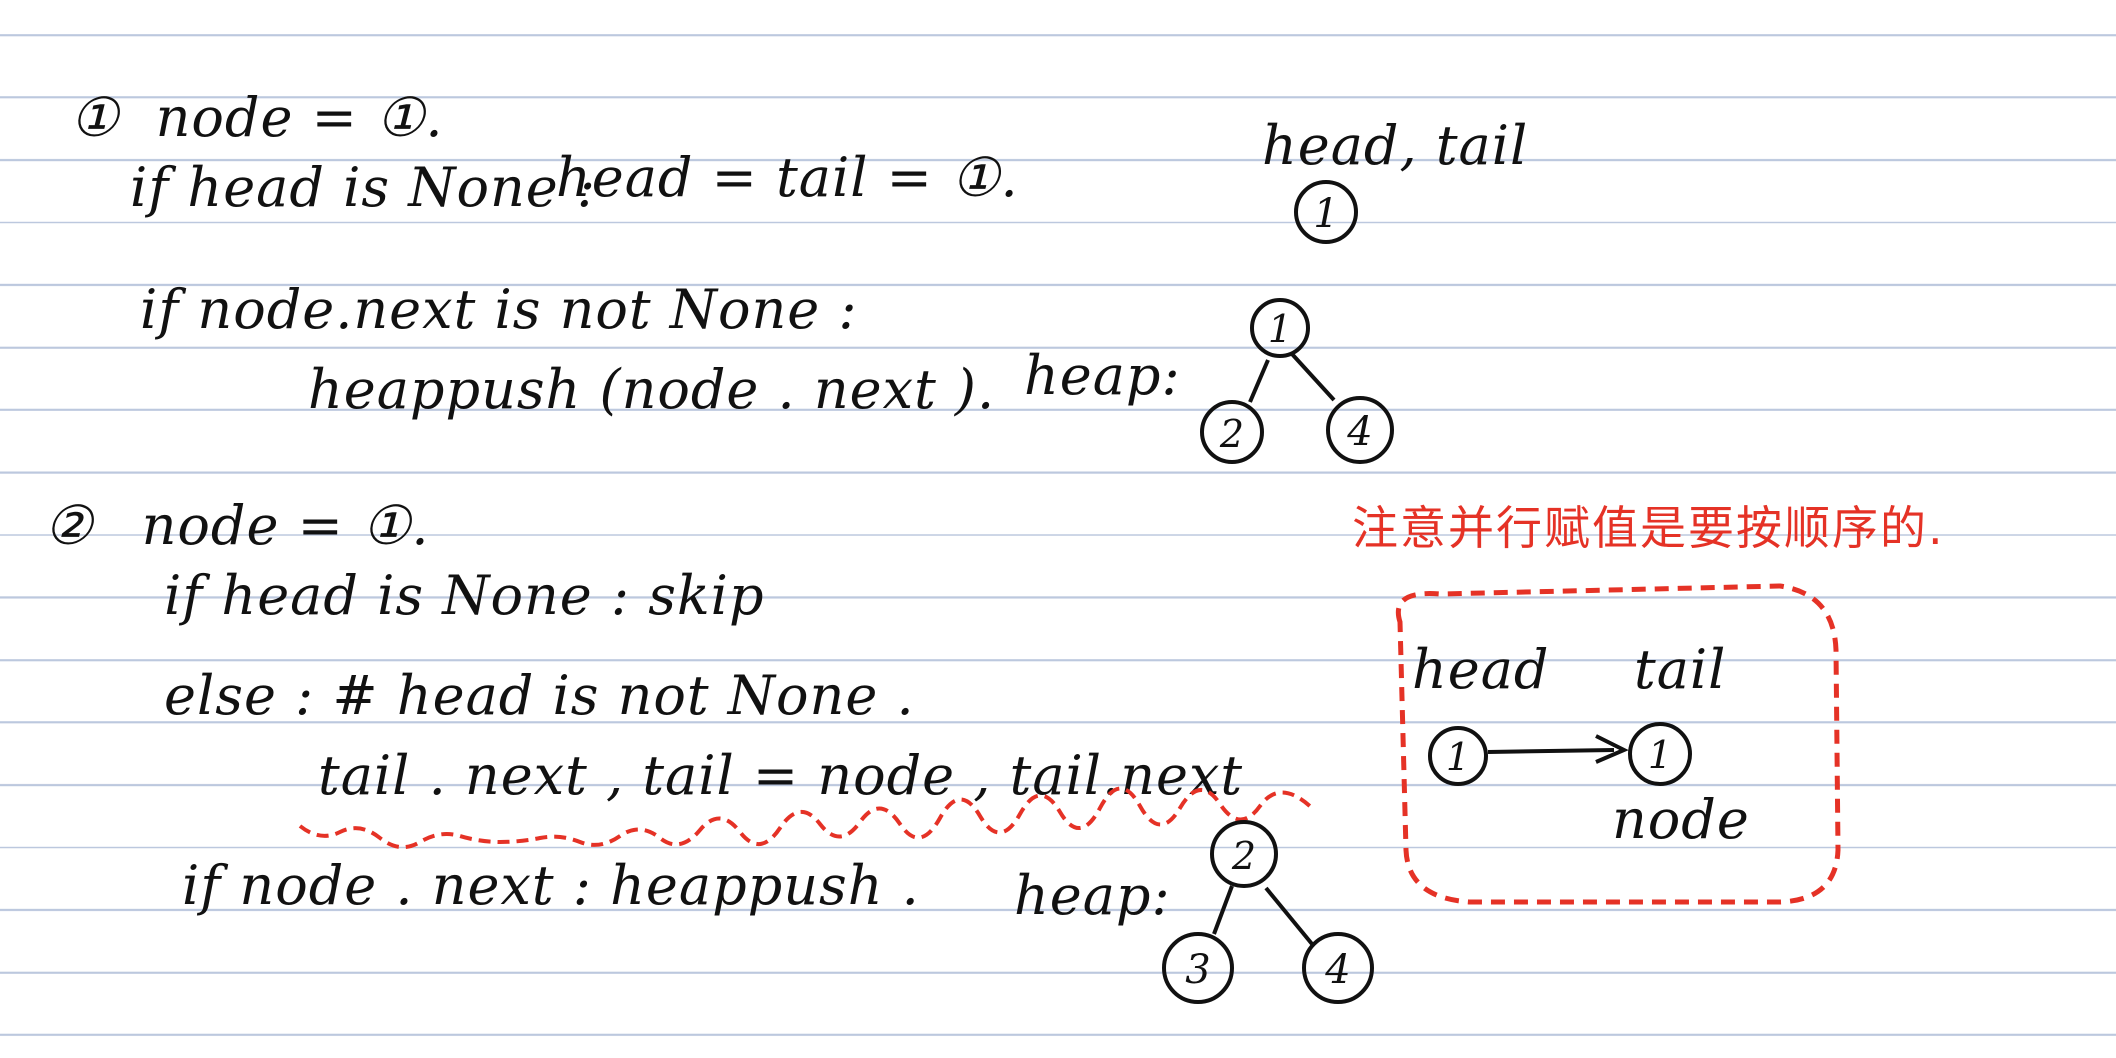 Image resolution: width=2116 pixels, height=1058 pixels. What do you see at coordinates (1359, 432) in the screenshot?
I see `step1-heap-node-right-value: 4` at bounding box center [1359, 432].